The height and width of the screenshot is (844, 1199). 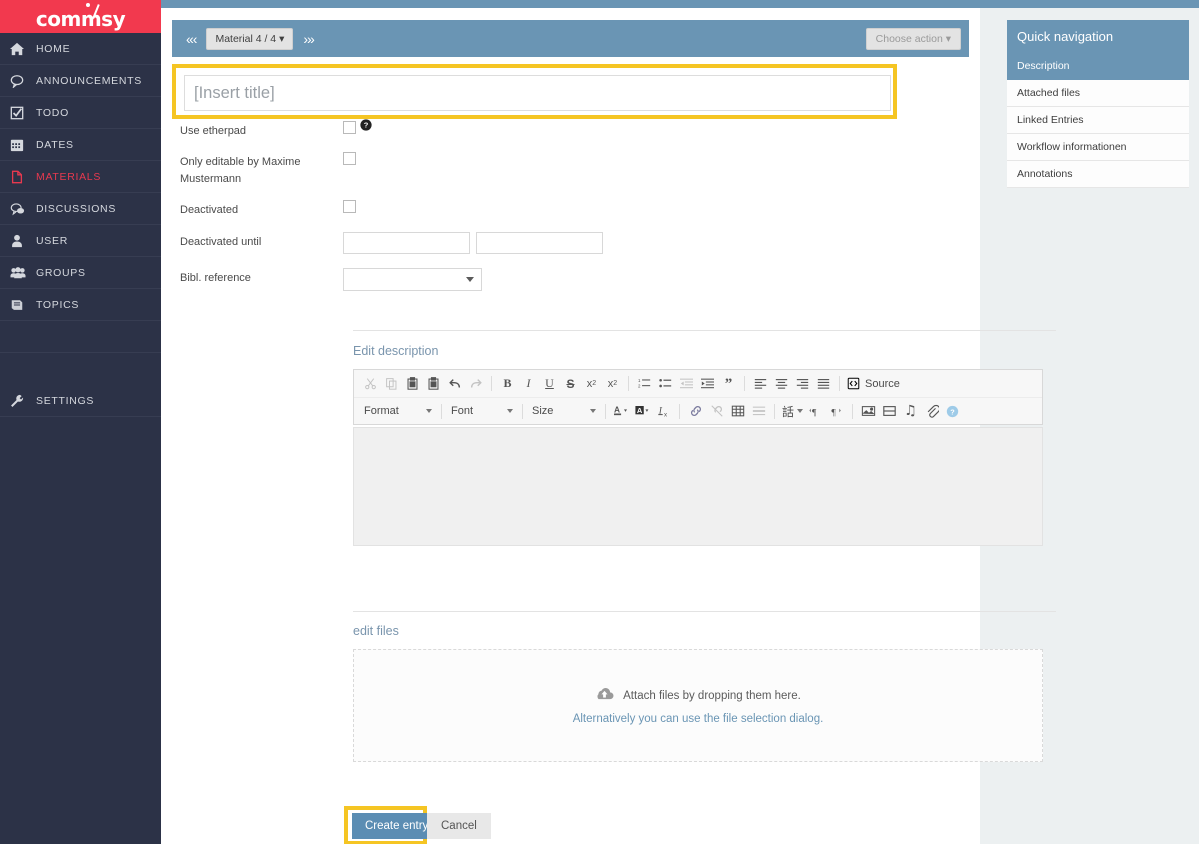 I want to click on svg-text: A, so click(x=617, y=410).